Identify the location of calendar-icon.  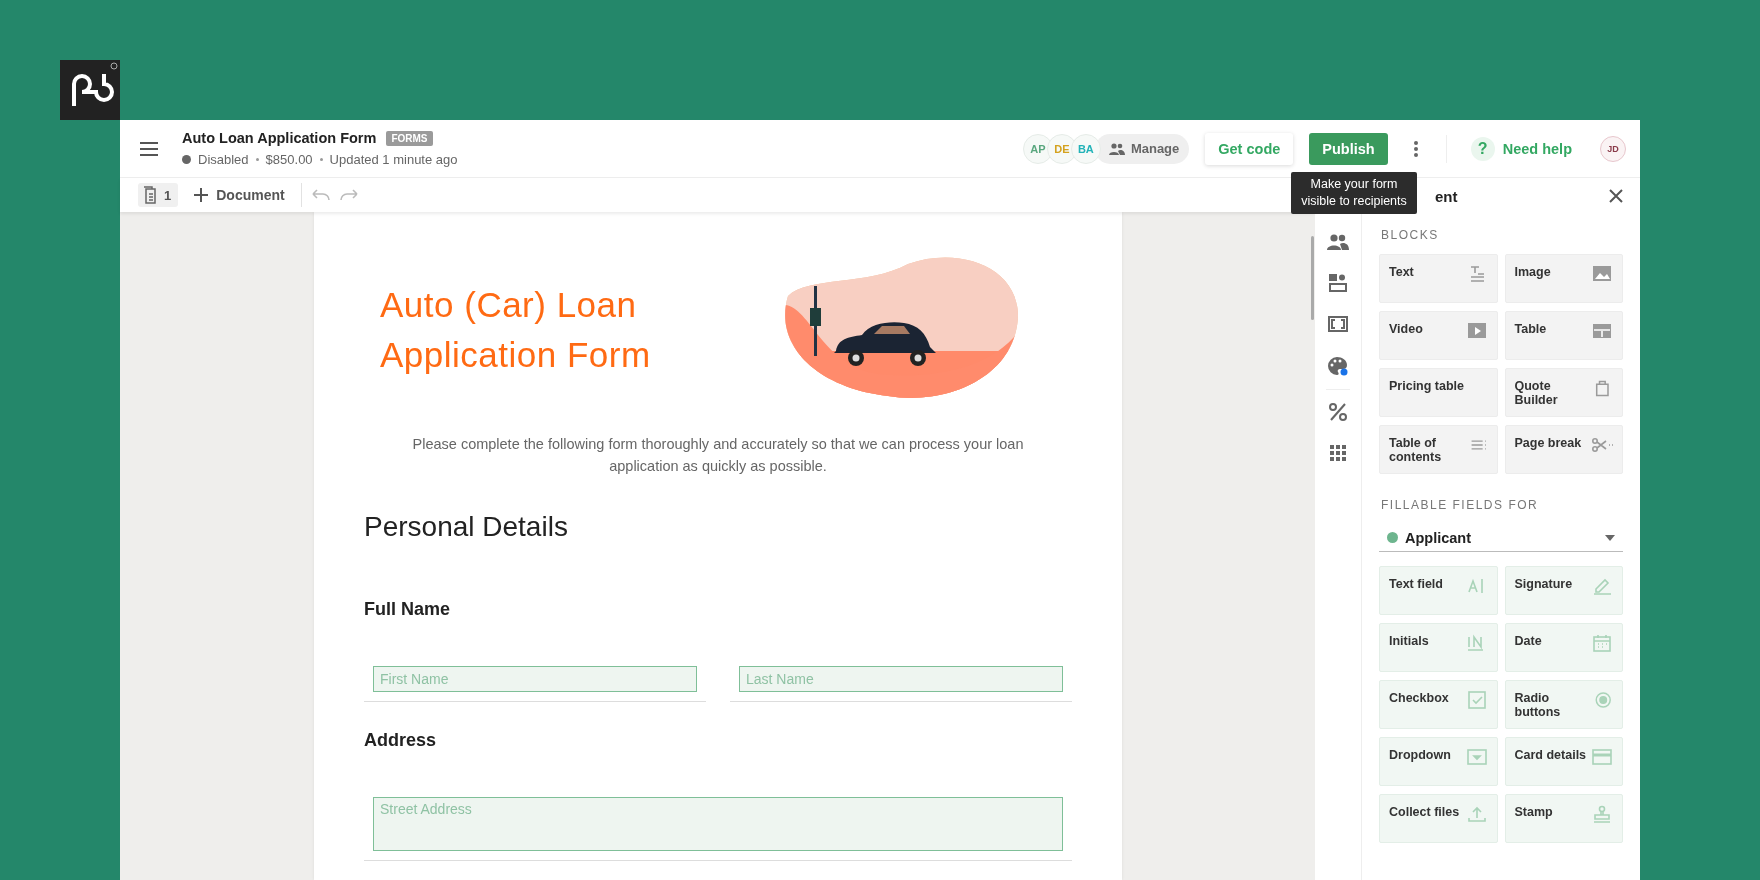
(1602, 643).